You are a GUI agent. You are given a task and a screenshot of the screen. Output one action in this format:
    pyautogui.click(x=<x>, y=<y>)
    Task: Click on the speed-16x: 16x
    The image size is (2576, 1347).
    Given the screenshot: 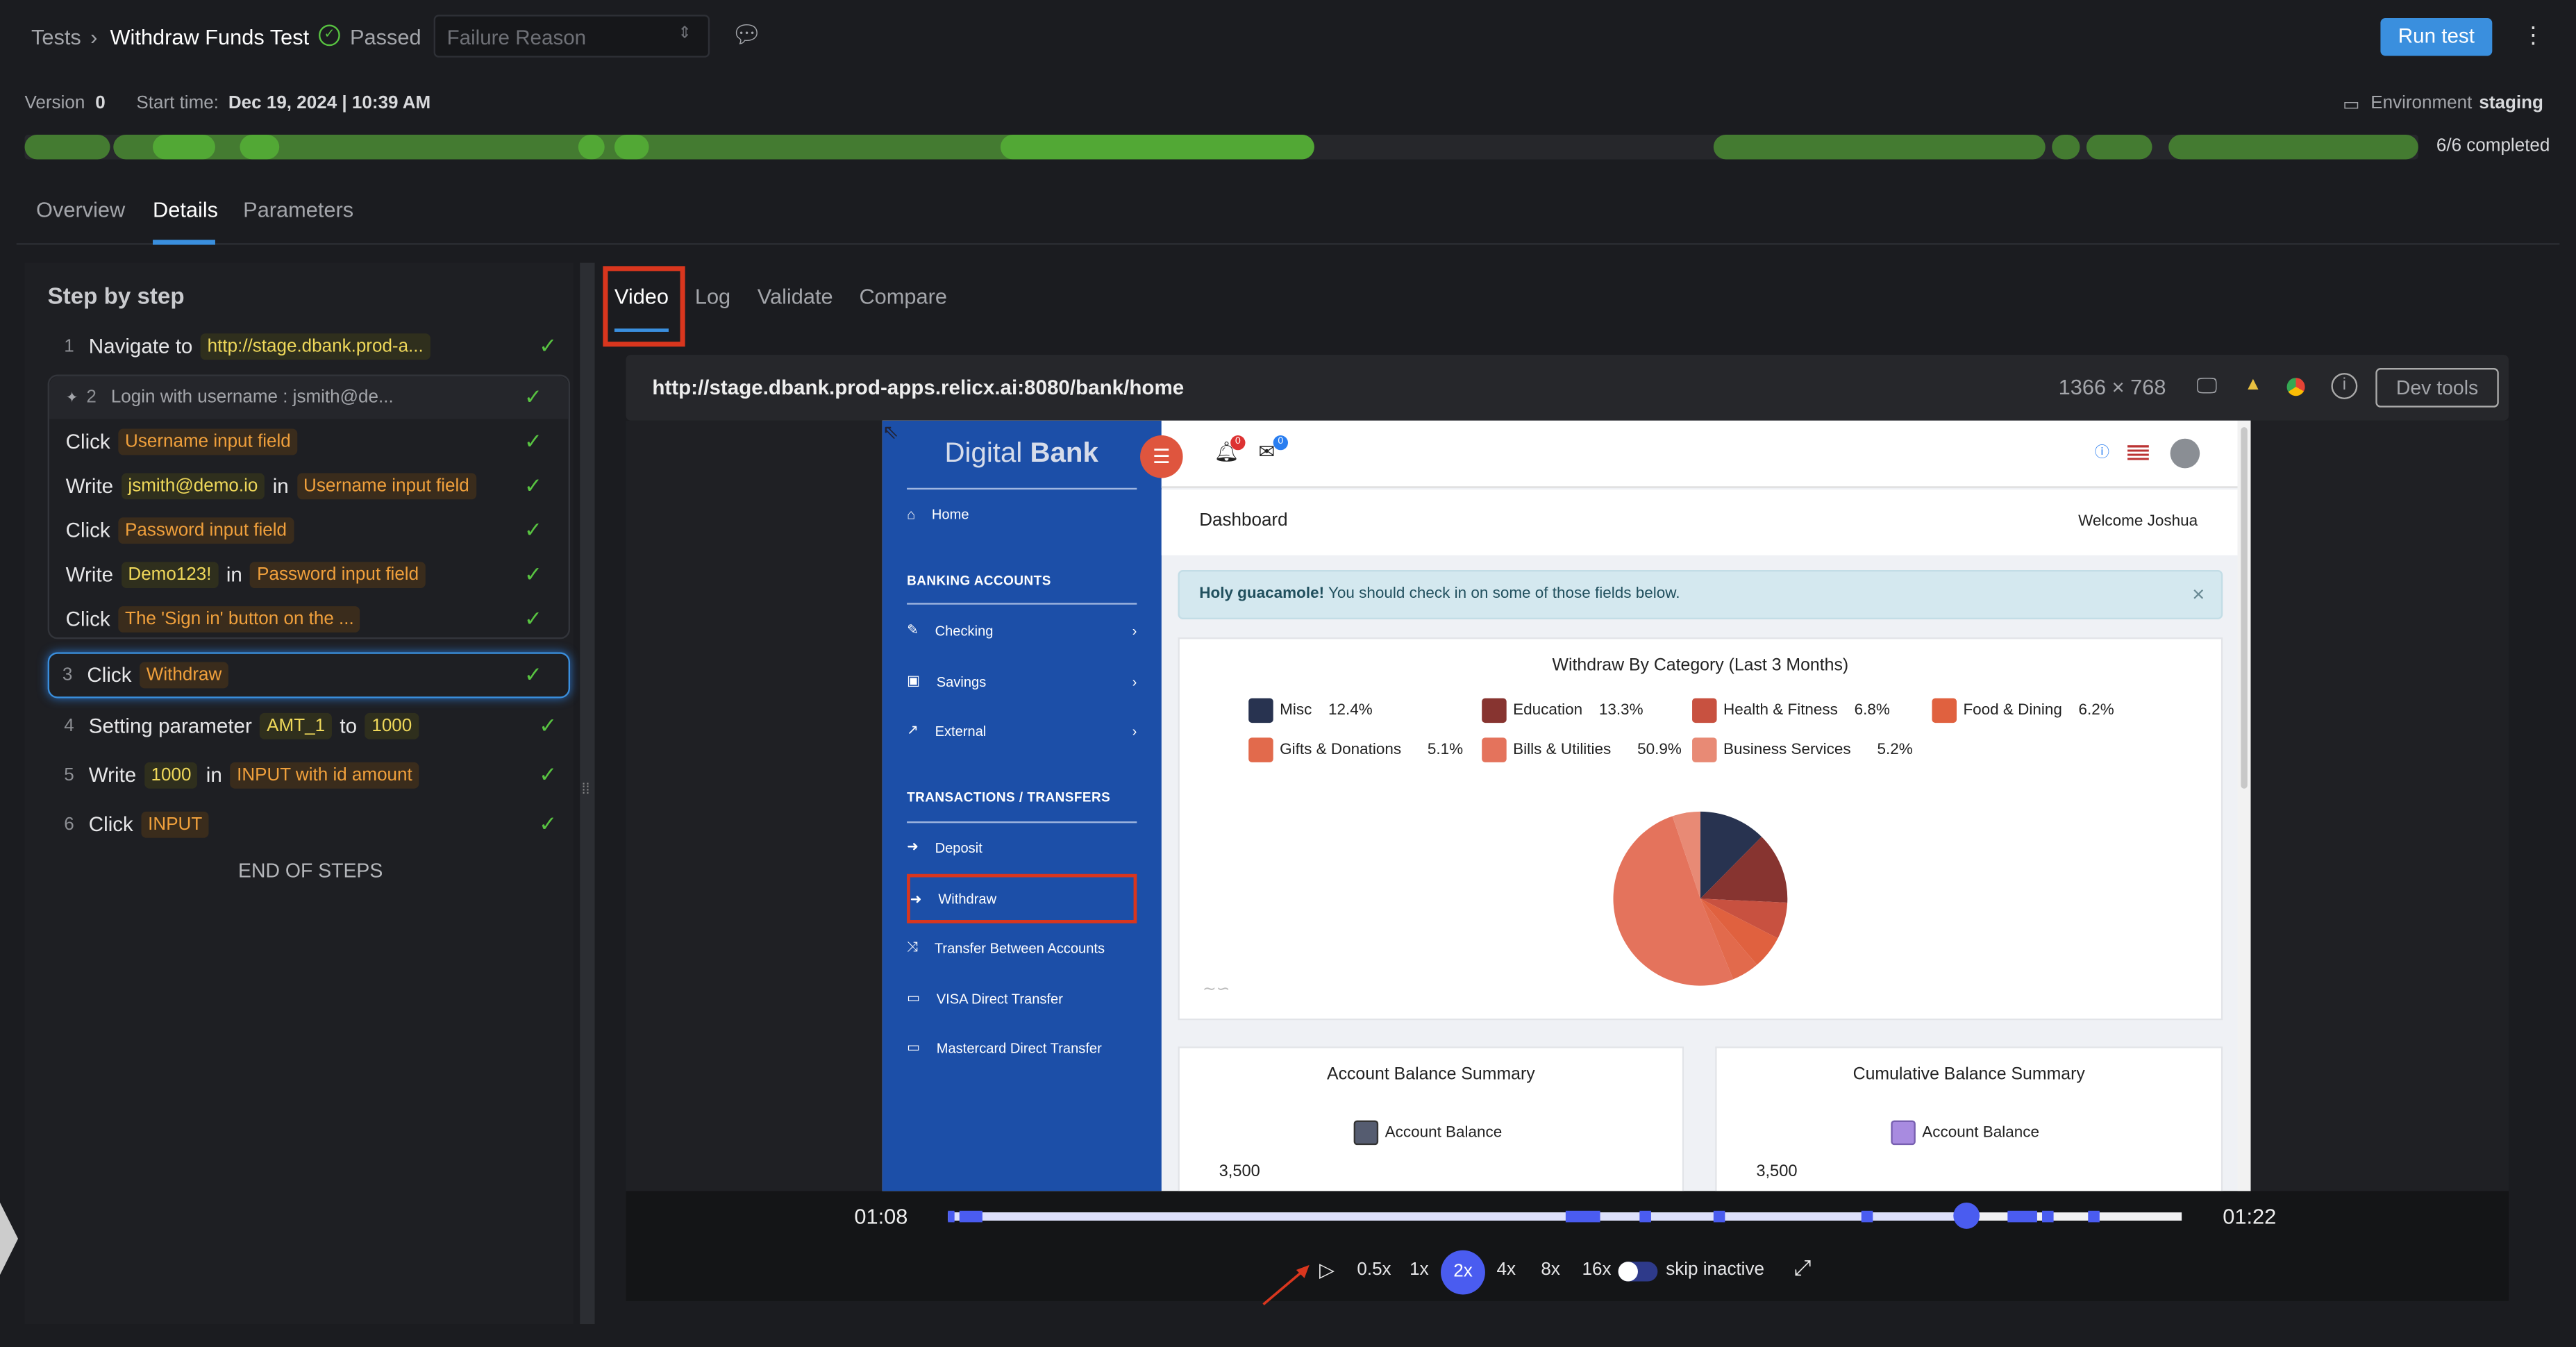 What is the action you would take?
    pyautogui.click(x=1597, y=1270)
    